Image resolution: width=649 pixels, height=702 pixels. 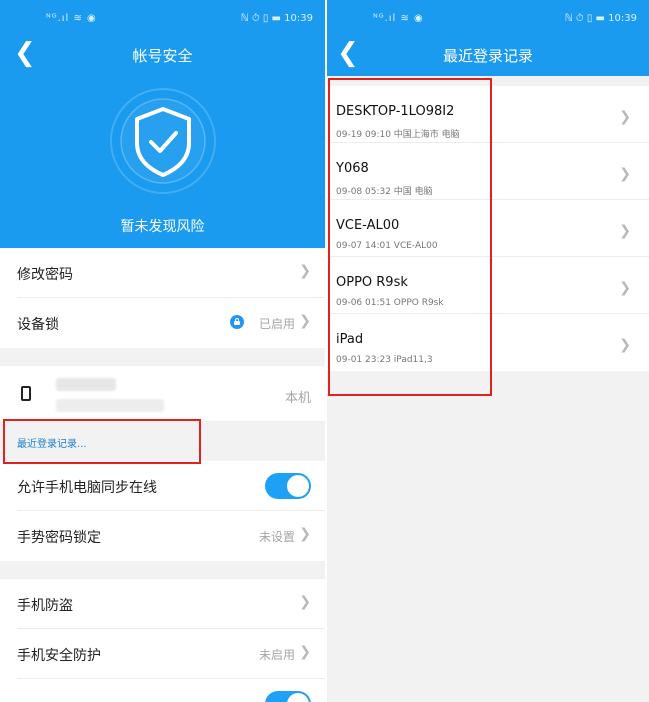 I want to click on blurred-device-name, so click(x=86, y=384).